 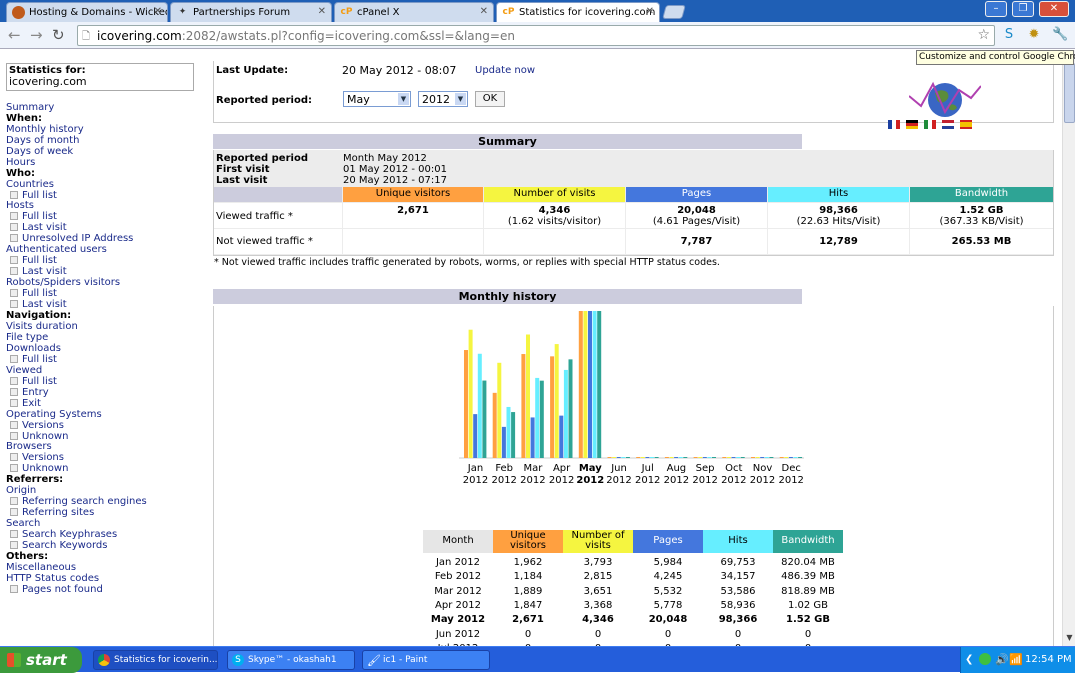 I want to click on minimize-button: –, so click(x=996, y=9).